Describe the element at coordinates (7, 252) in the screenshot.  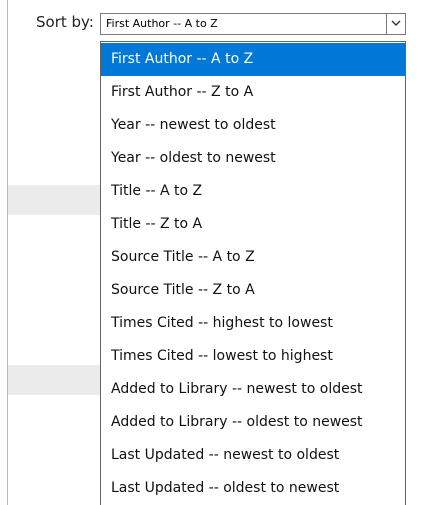
I see `left-border` at that location.